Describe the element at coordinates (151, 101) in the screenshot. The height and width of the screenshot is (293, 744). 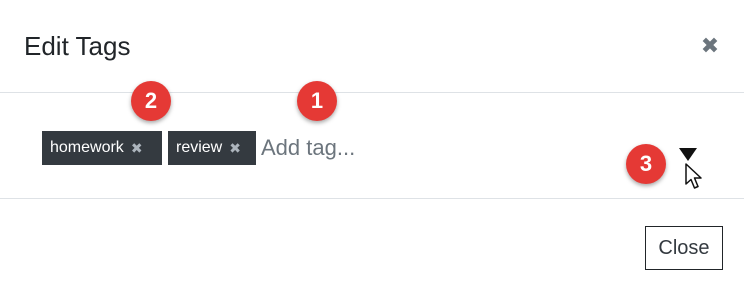
I see `annotation-badge-2: 2` at that location.